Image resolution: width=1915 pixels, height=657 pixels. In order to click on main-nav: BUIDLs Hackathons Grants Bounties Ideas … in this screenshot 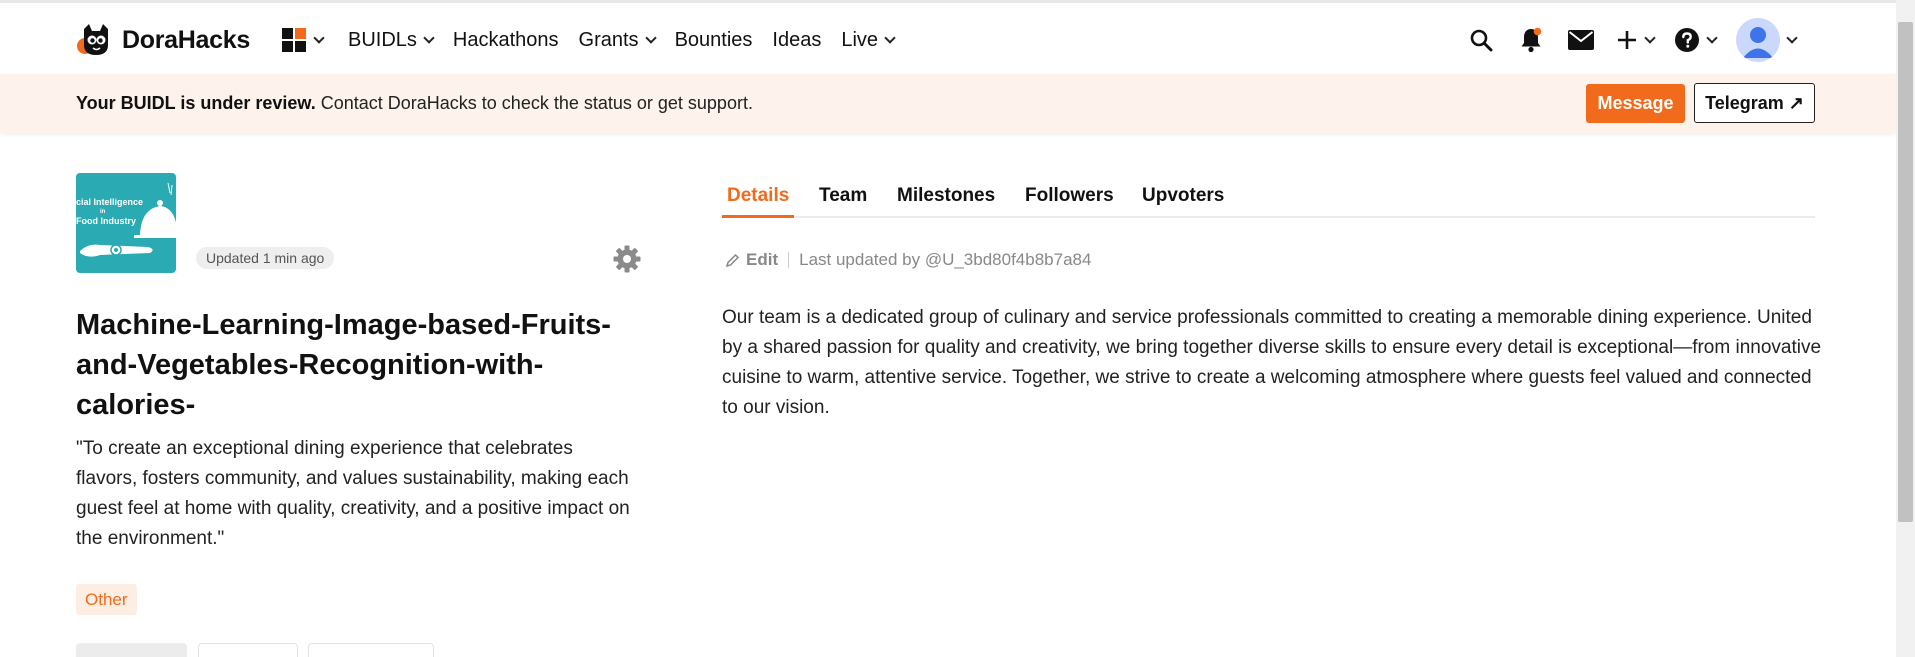, I will do `click(598, 40)`.